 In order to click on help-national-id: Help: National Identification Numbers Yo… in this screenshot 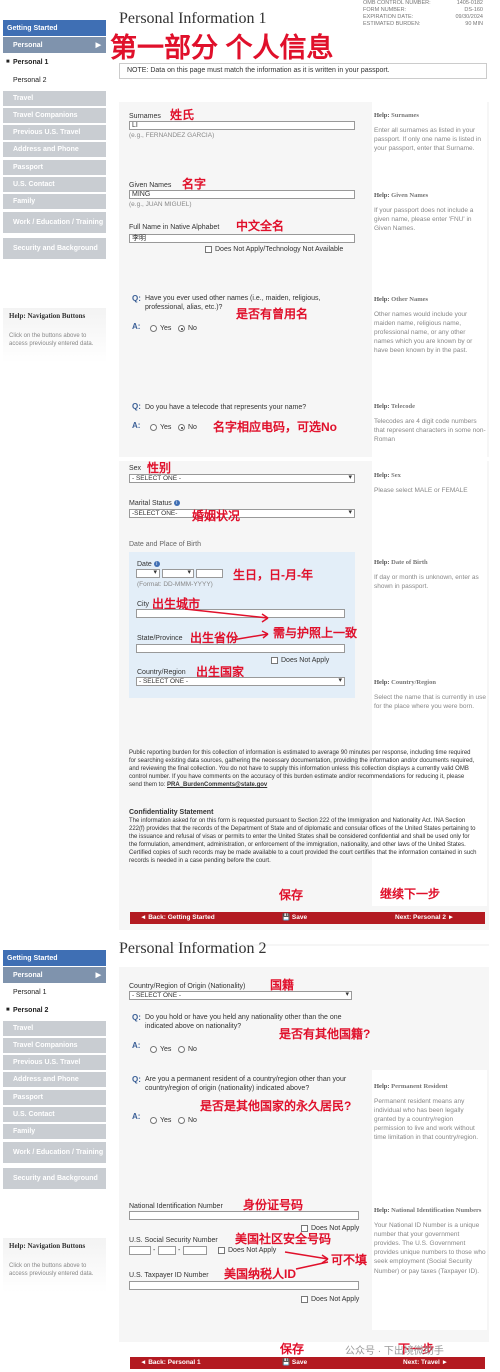, I will do `click(430, 1241)`.